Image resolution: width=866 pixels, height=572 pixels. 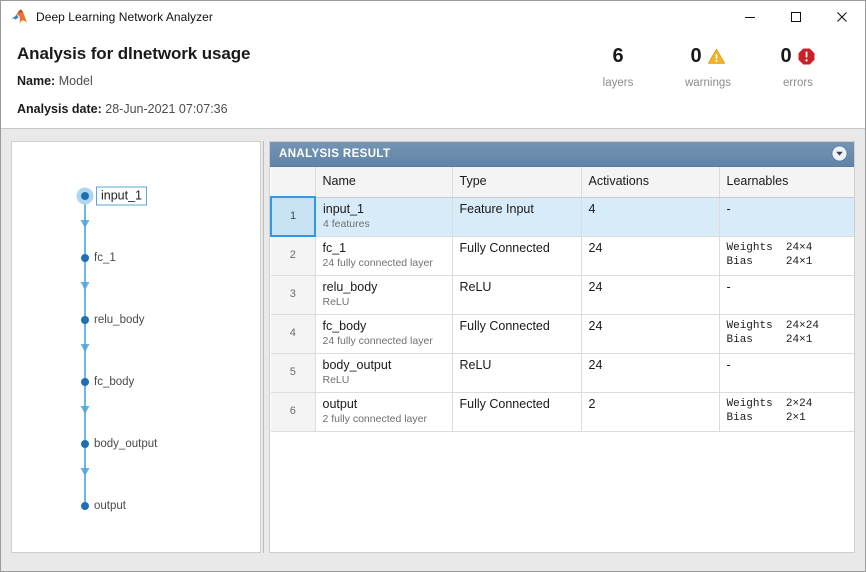 What do you see at coordinates (19, 17) in the screenshot?
I see `matlab-logo-icon` at bounding box center [19, 17].